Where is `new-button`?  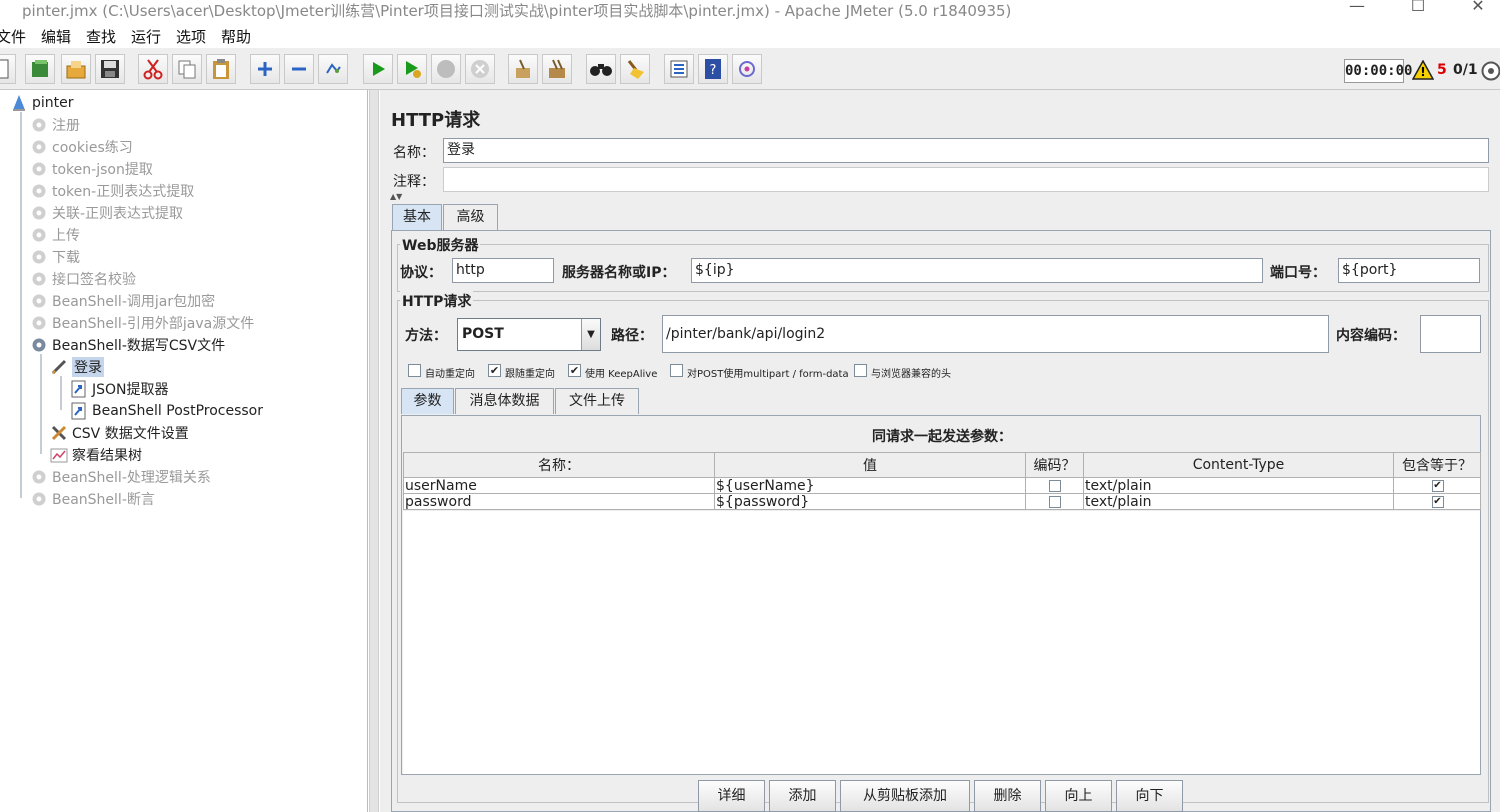
new-button is located at coordinates (8, 69).